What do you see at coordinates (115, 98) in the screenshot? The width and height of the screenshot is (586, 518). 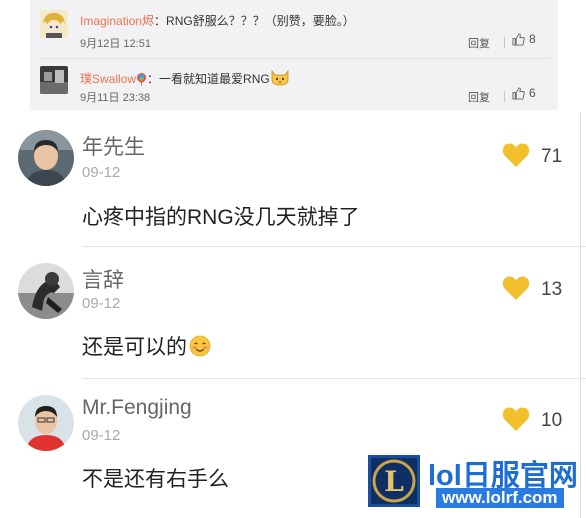 I see `timestamp: 9月11日 23:38` at bounding box center [115, 98].